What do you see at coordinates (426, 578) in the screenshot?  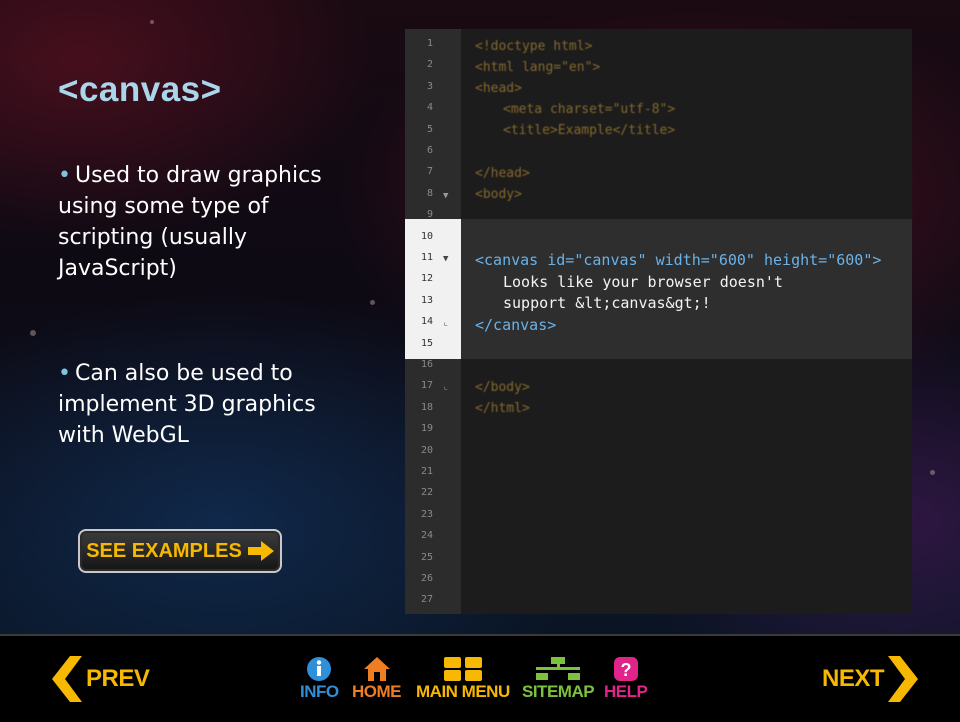 I see `line-number: 26` at bounding box center [426, 578].